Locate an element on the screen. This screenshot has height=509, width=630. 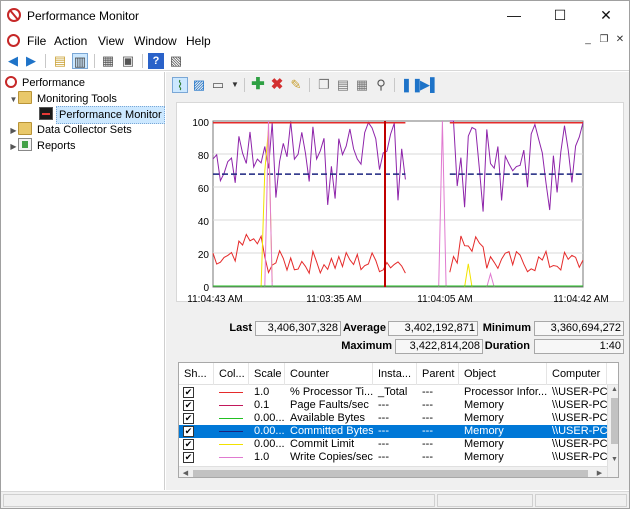
show-hide-tree-icon: ▥ is located at coordinates (80, 61).